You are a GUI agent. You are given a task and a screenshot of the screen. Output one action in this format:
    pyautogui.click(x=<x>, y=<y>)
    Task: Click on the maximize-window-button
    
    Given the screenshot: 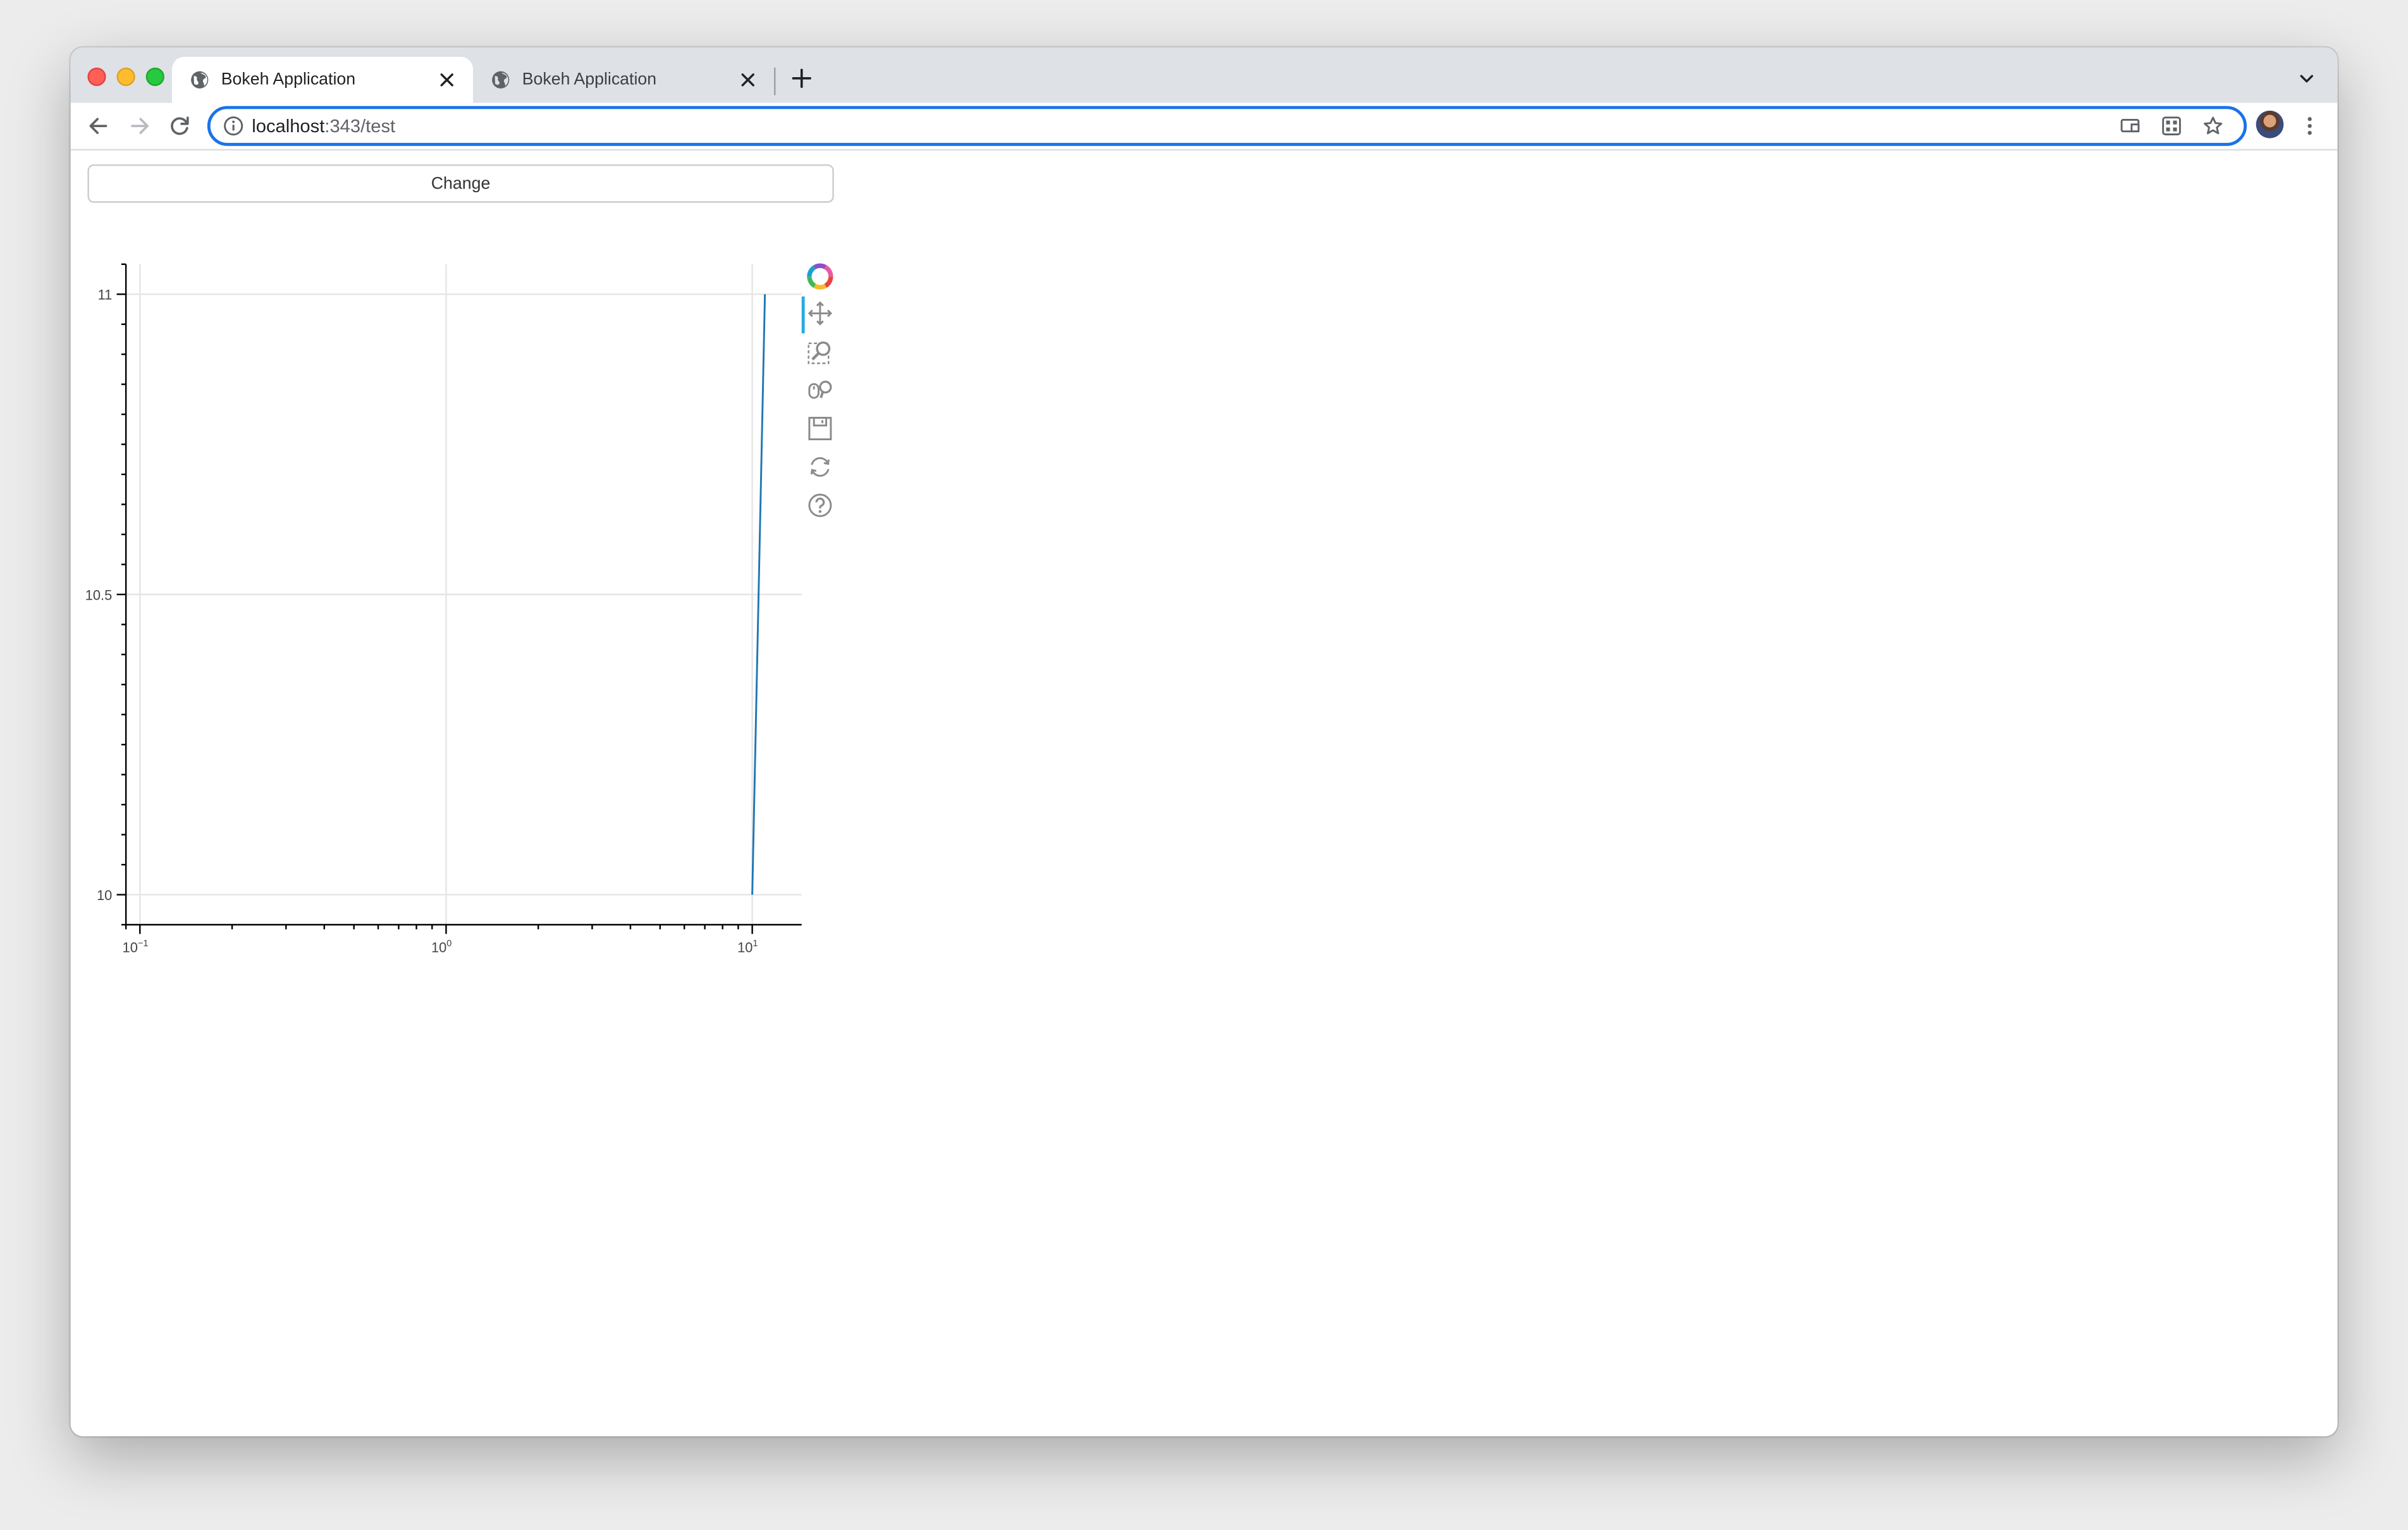 What is the action you would take?
    pyautogui.click(x=154, y=77)
    